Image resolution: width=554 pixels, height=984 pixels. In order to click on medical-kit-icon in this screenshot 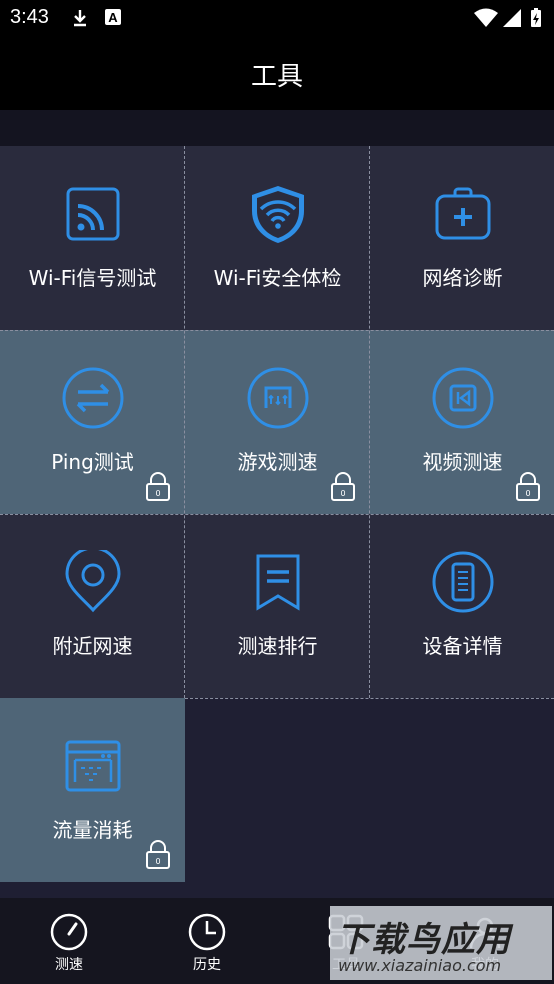, I will do `click(462, 213)`.